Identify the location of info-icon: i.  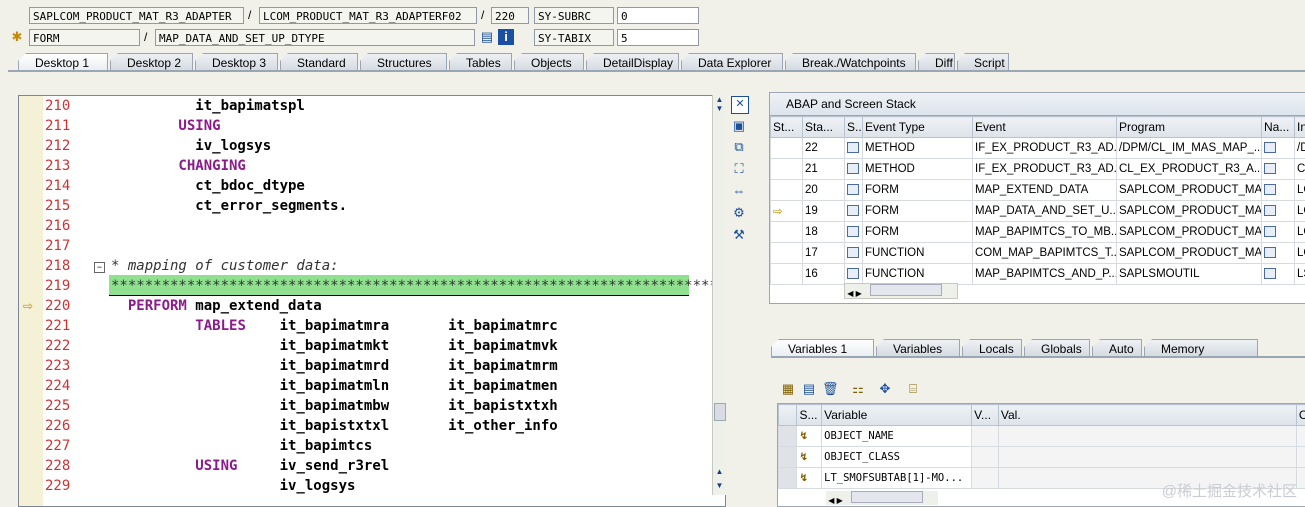
(506, 37).